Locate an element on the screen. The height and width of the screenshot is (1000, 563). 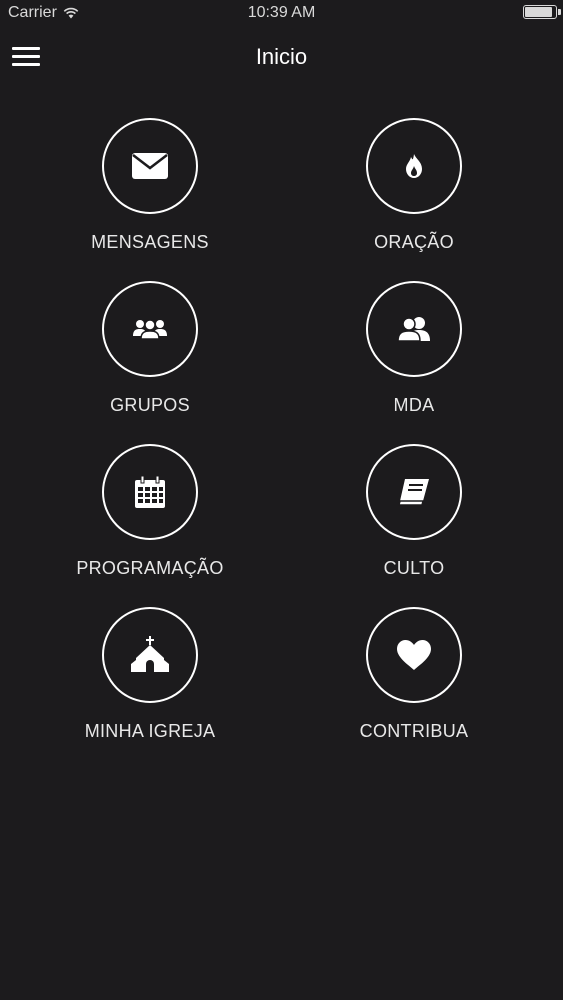
tile-label: MENSAGENS is located at coordinates (150, 242).